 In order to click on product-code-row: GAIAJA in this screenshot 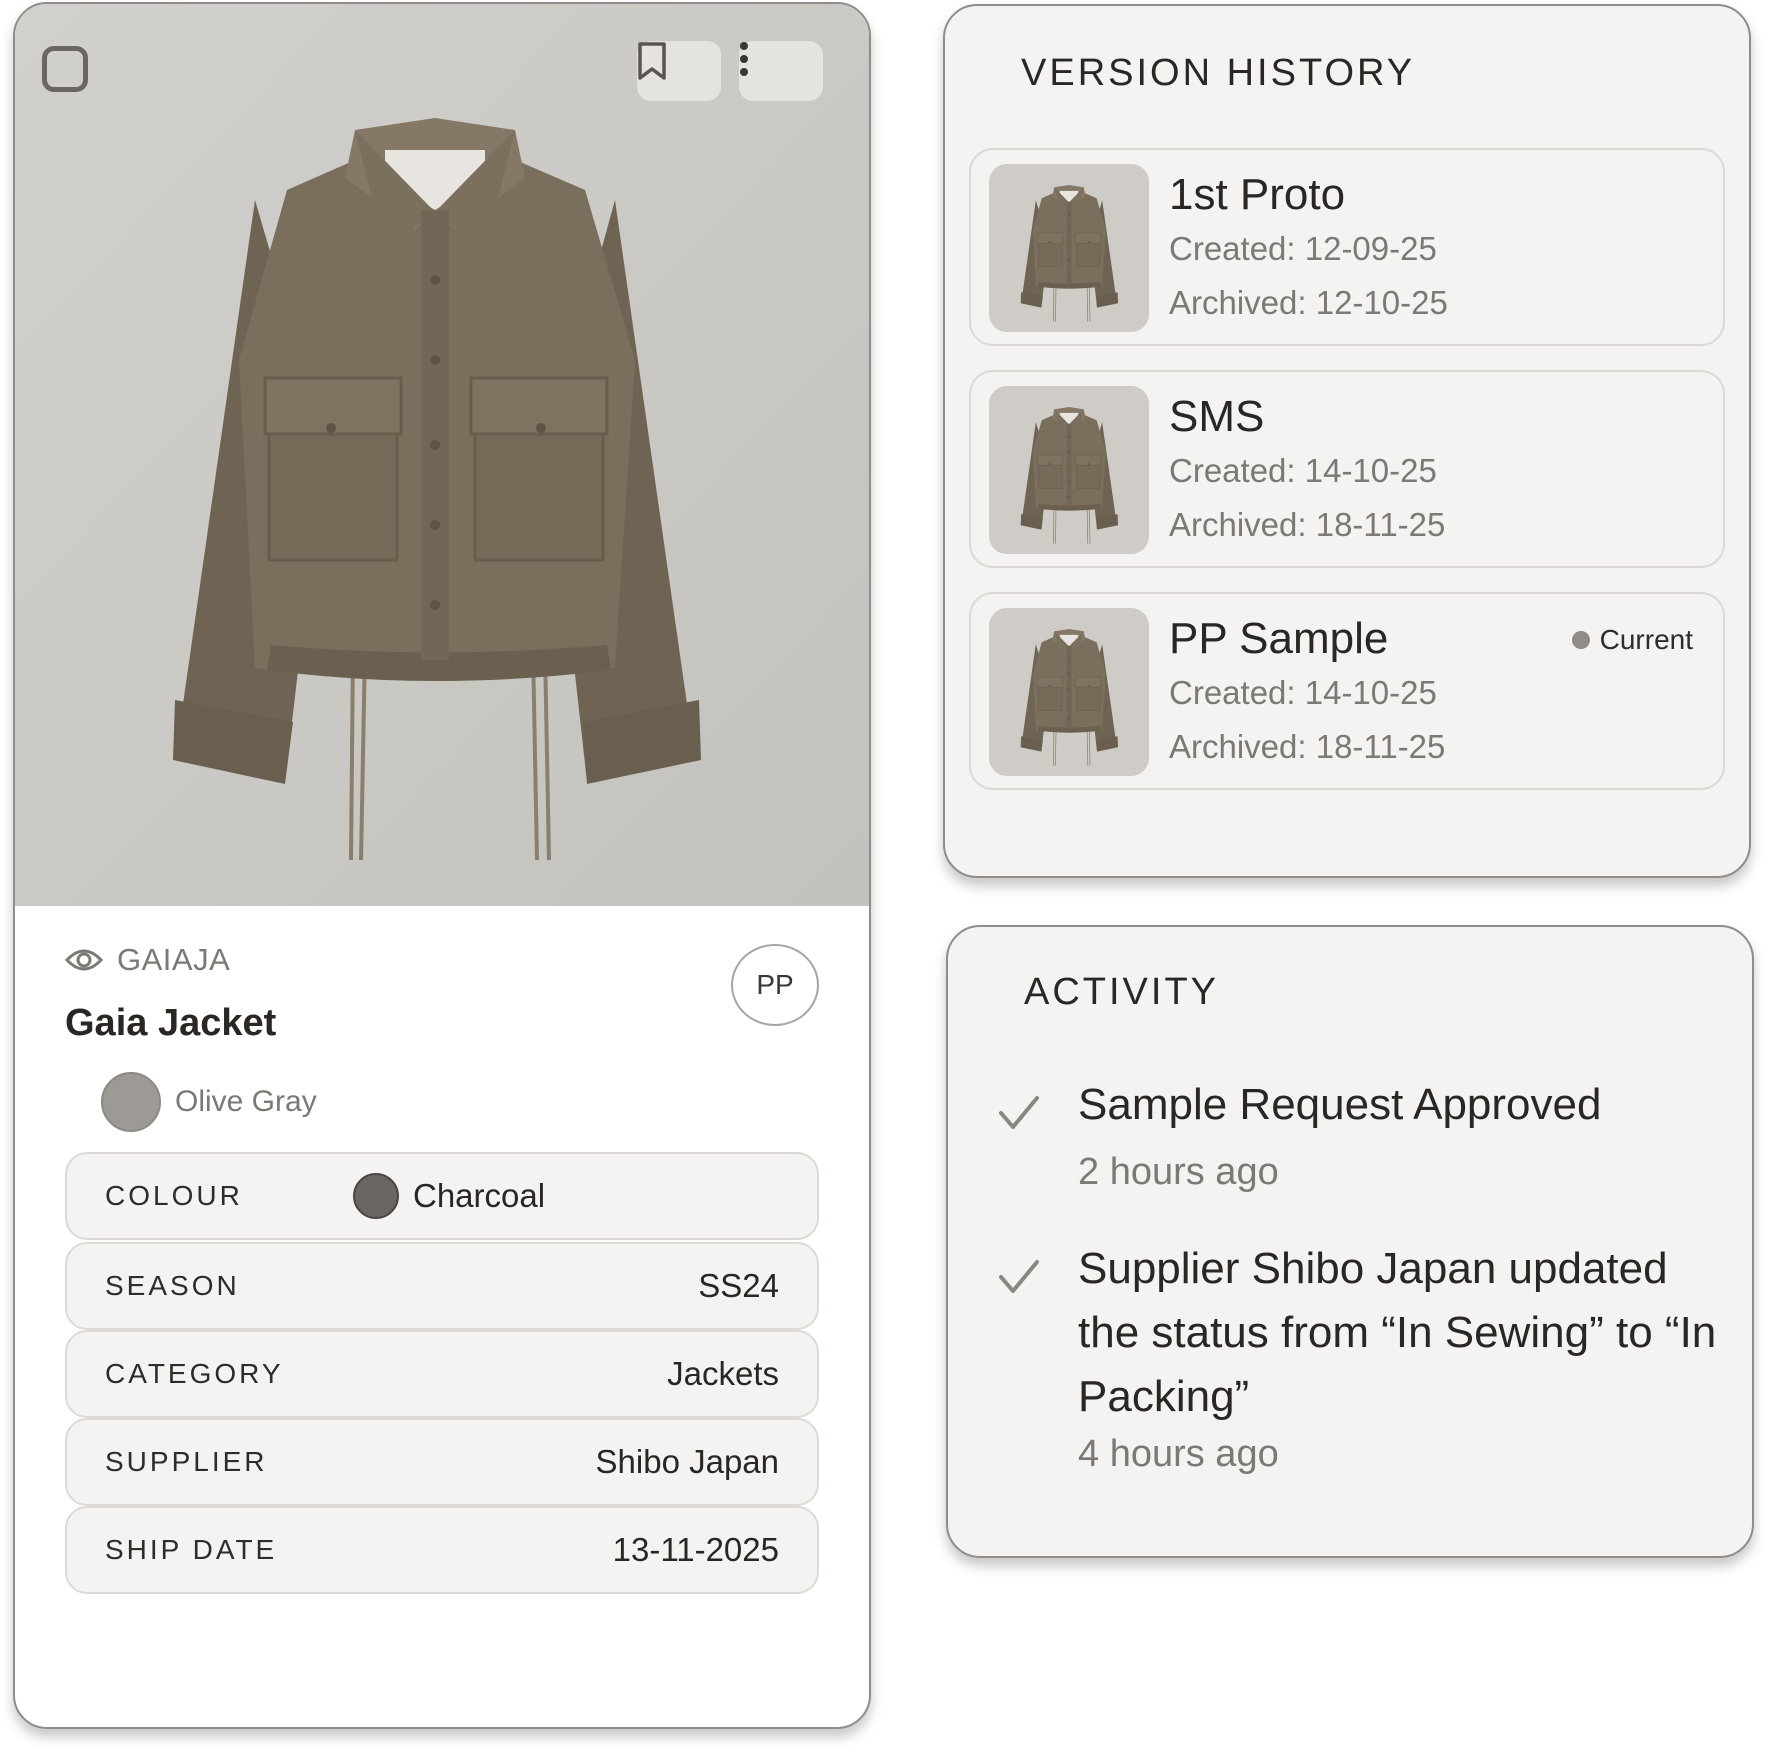, I will do `click(147, 960)`.